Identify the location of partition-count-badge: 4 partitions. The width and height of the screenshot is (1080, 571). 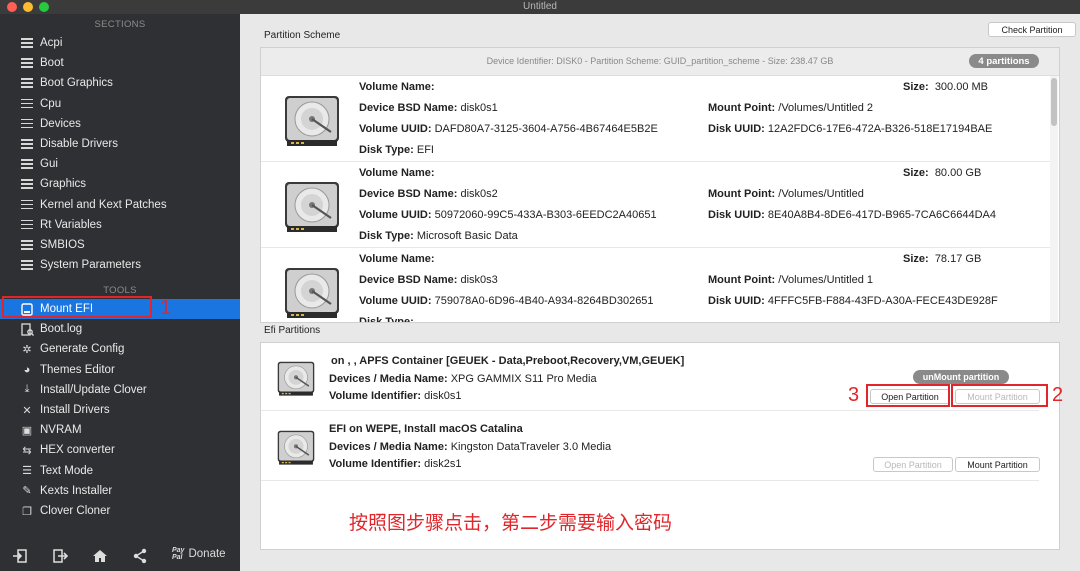
(1004, 61).